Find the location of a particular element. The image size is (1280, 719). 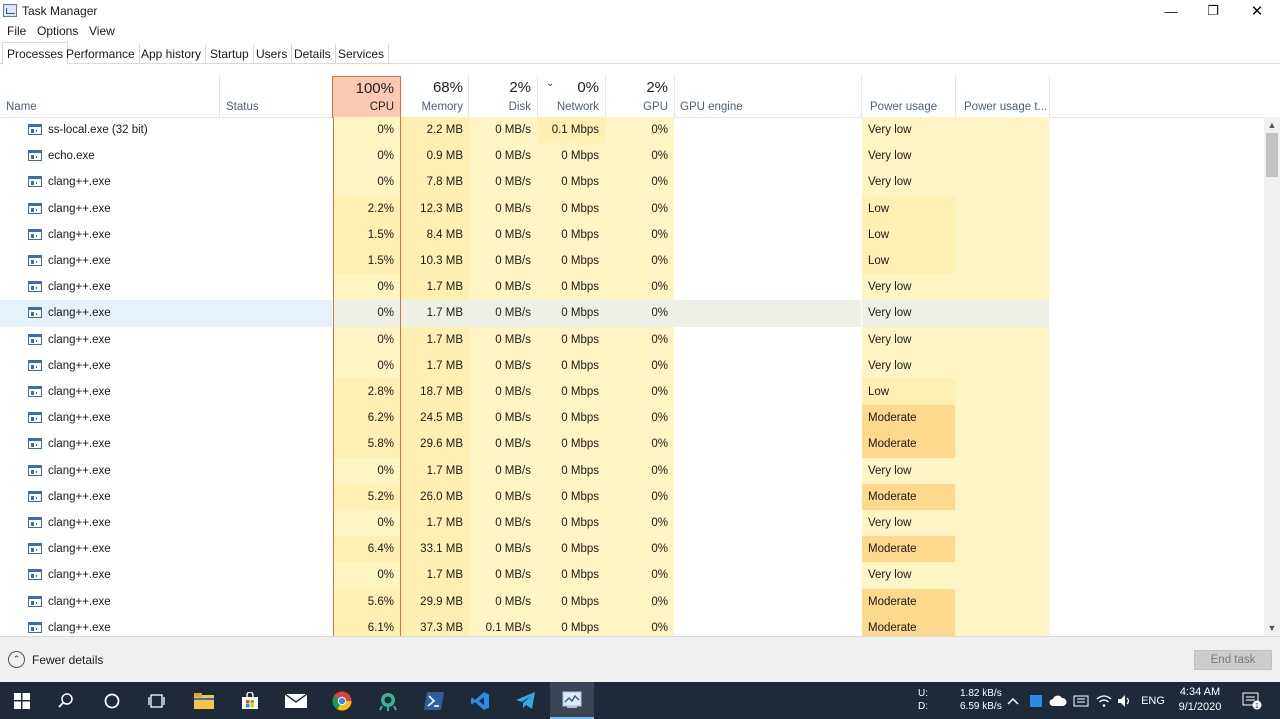

menu-options: Options is located at coordinates (57, 31).